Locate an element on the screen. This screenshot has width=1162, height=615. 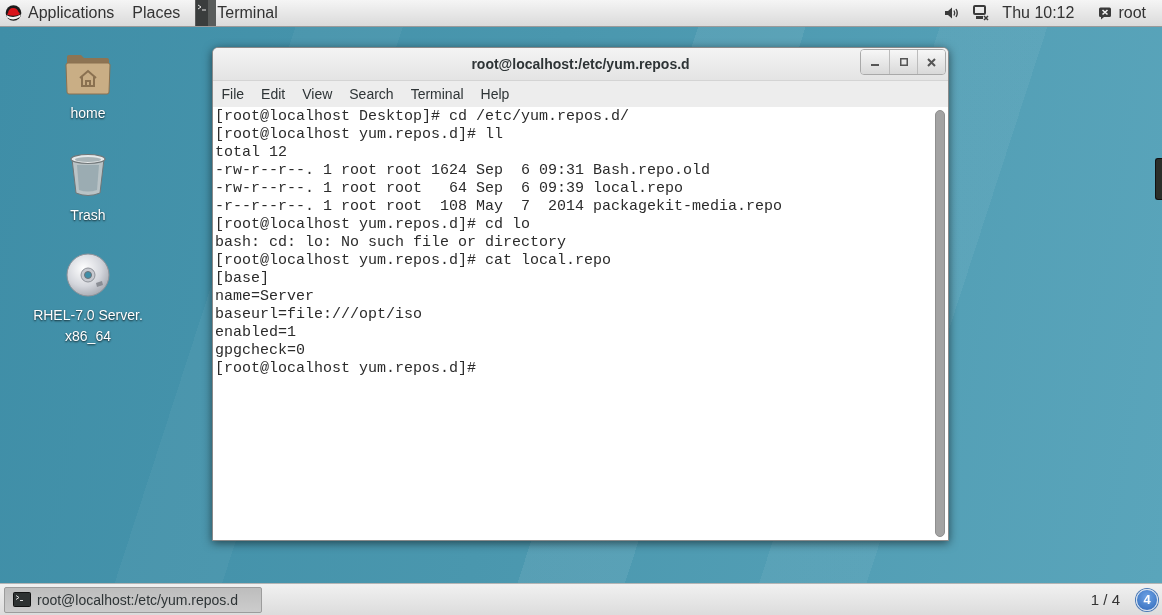
edge-handle is located at coordinates (1158, 179).